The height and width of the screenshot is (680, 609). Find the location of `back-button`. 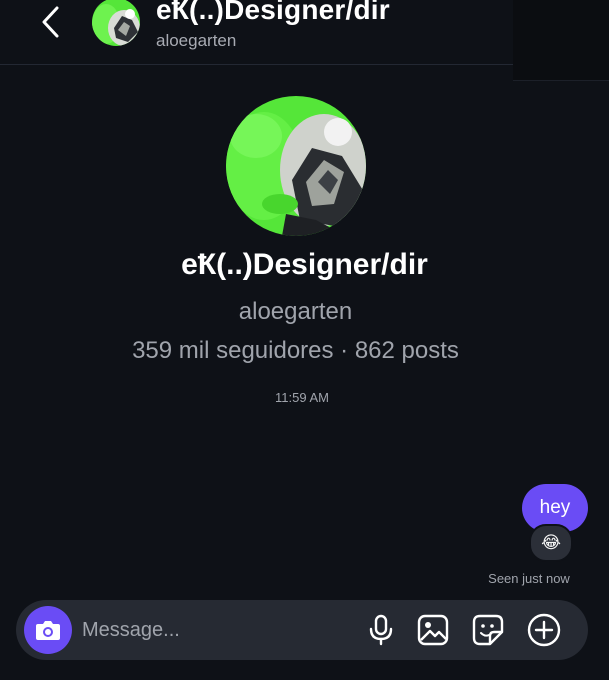

back-button is located at coordinates (50, 22).